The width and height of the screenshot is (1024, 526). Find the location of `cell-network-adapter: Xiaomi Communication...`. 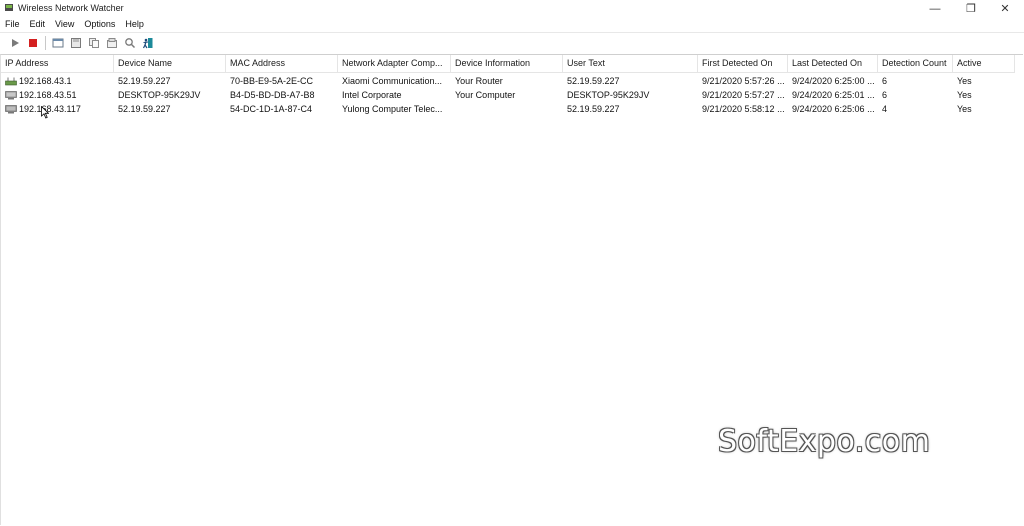

cell-network-adapter: Xiaomi Communication... is located at coordinates (392, 81).